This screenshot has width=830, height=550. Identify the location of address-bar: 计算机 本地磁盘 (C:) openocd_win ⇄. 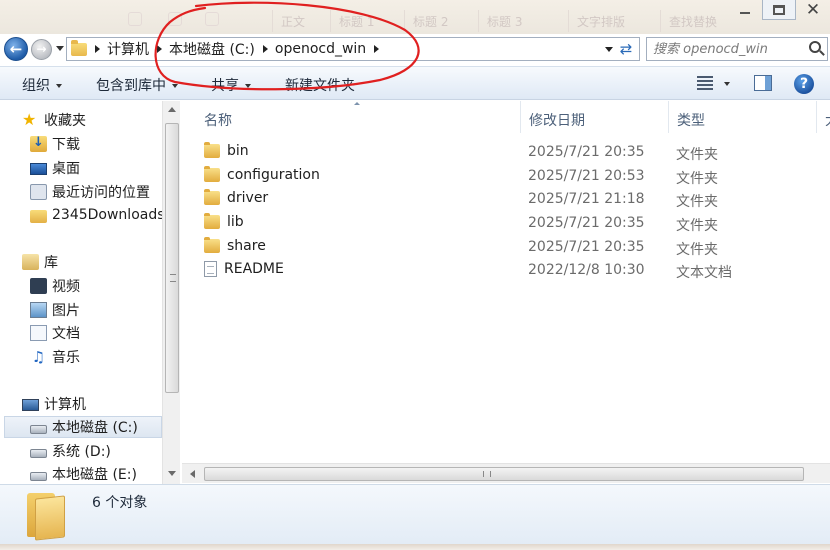
(353, 49).